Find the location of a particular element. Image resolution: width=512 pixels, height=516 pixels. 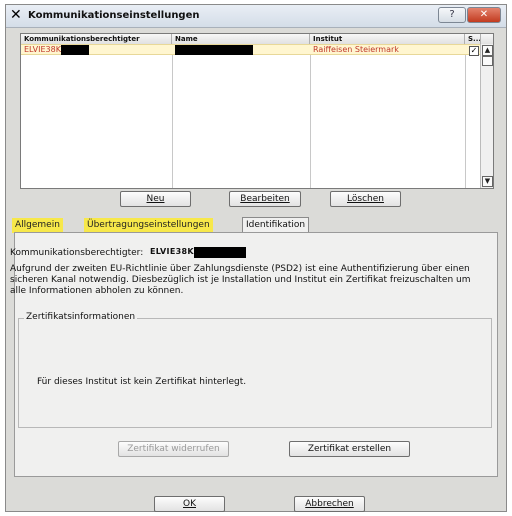

berechtigter-text: ELVIE38K is located at coordinates (42, 49).